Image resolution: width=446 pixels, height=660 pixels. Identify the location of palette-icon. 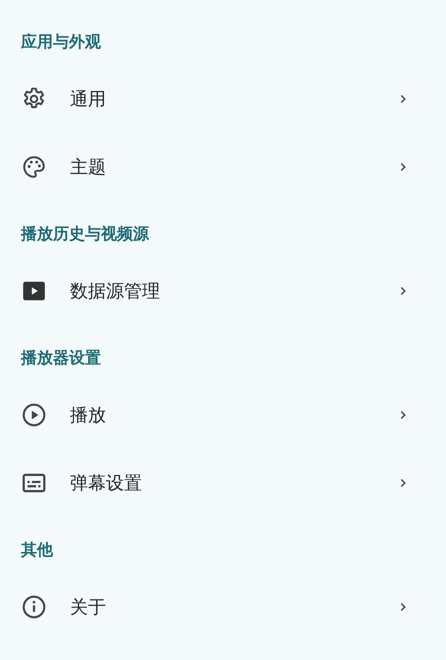
(34, 167).